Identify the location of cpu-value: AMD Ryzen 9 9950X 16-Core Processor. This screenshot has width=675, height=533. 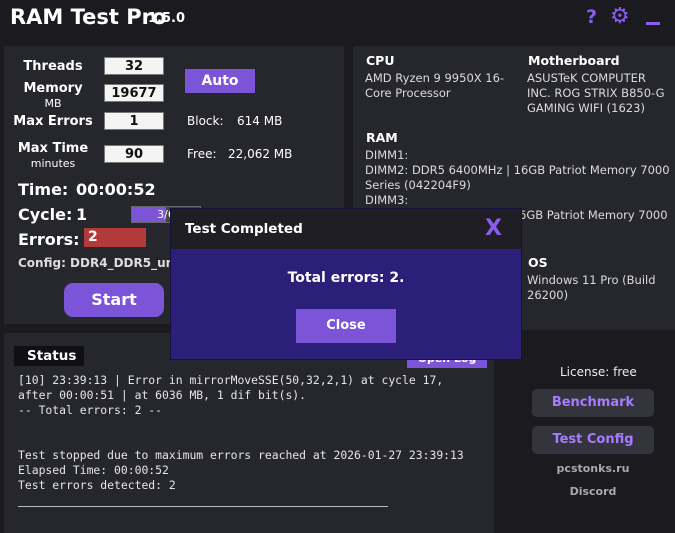
(435, 85).